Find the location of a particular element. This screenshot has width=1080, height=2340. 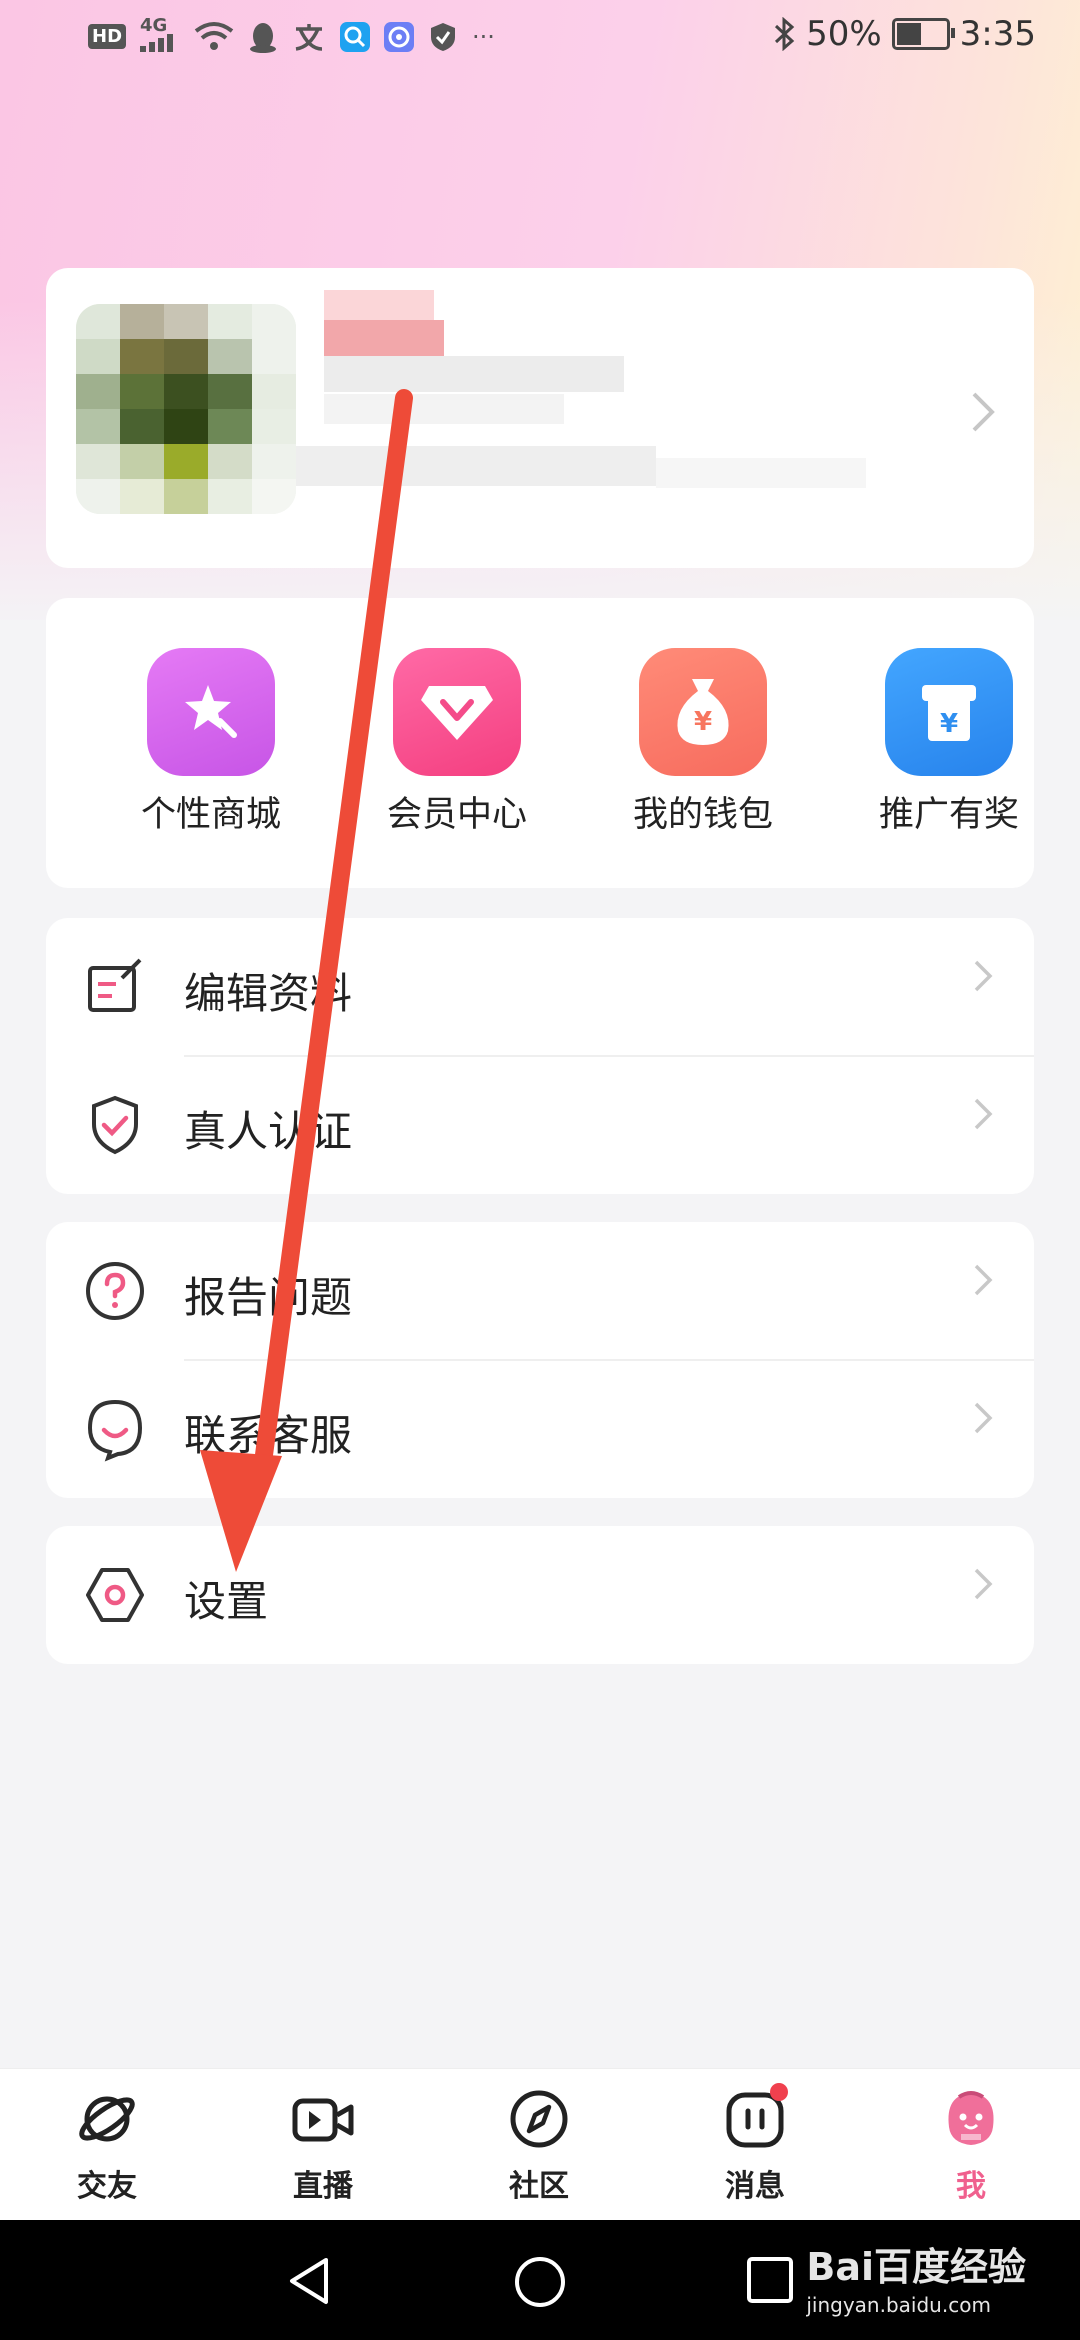

back-icon is located at coordinates (309, 2281).